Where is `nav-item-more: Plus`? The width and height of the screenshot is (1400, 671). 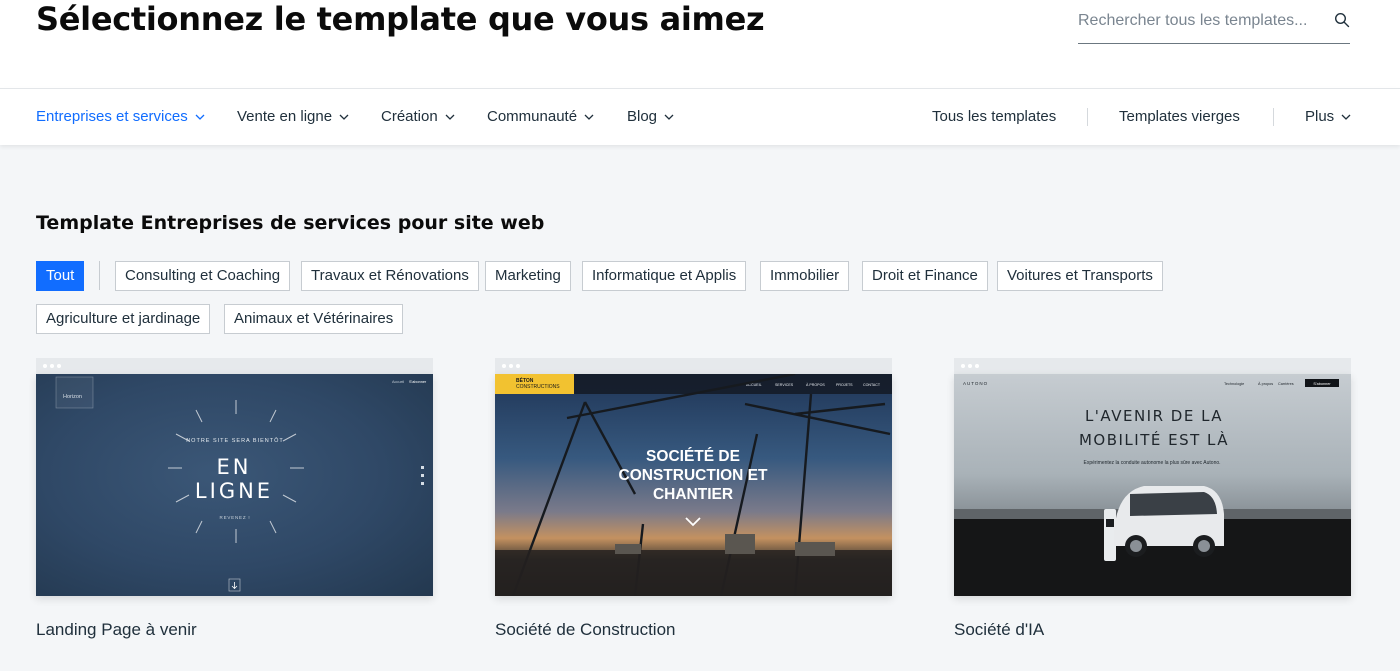 nav-item-more: Plus is located at coordinates (1328, 116).